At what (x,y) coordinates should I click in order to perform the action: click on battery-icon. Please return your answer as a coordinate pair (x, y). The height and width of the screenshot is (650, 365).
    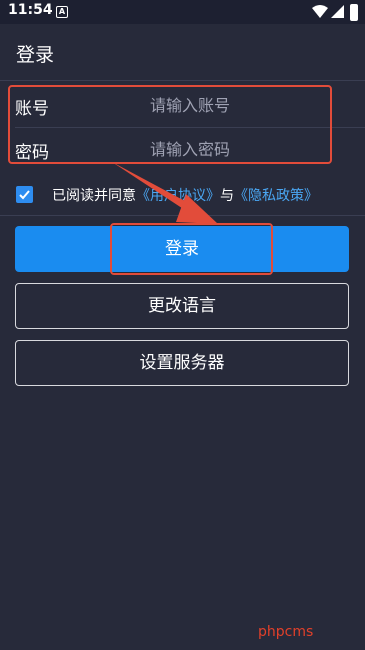
    Looking at the image, I should click on (354, 12).